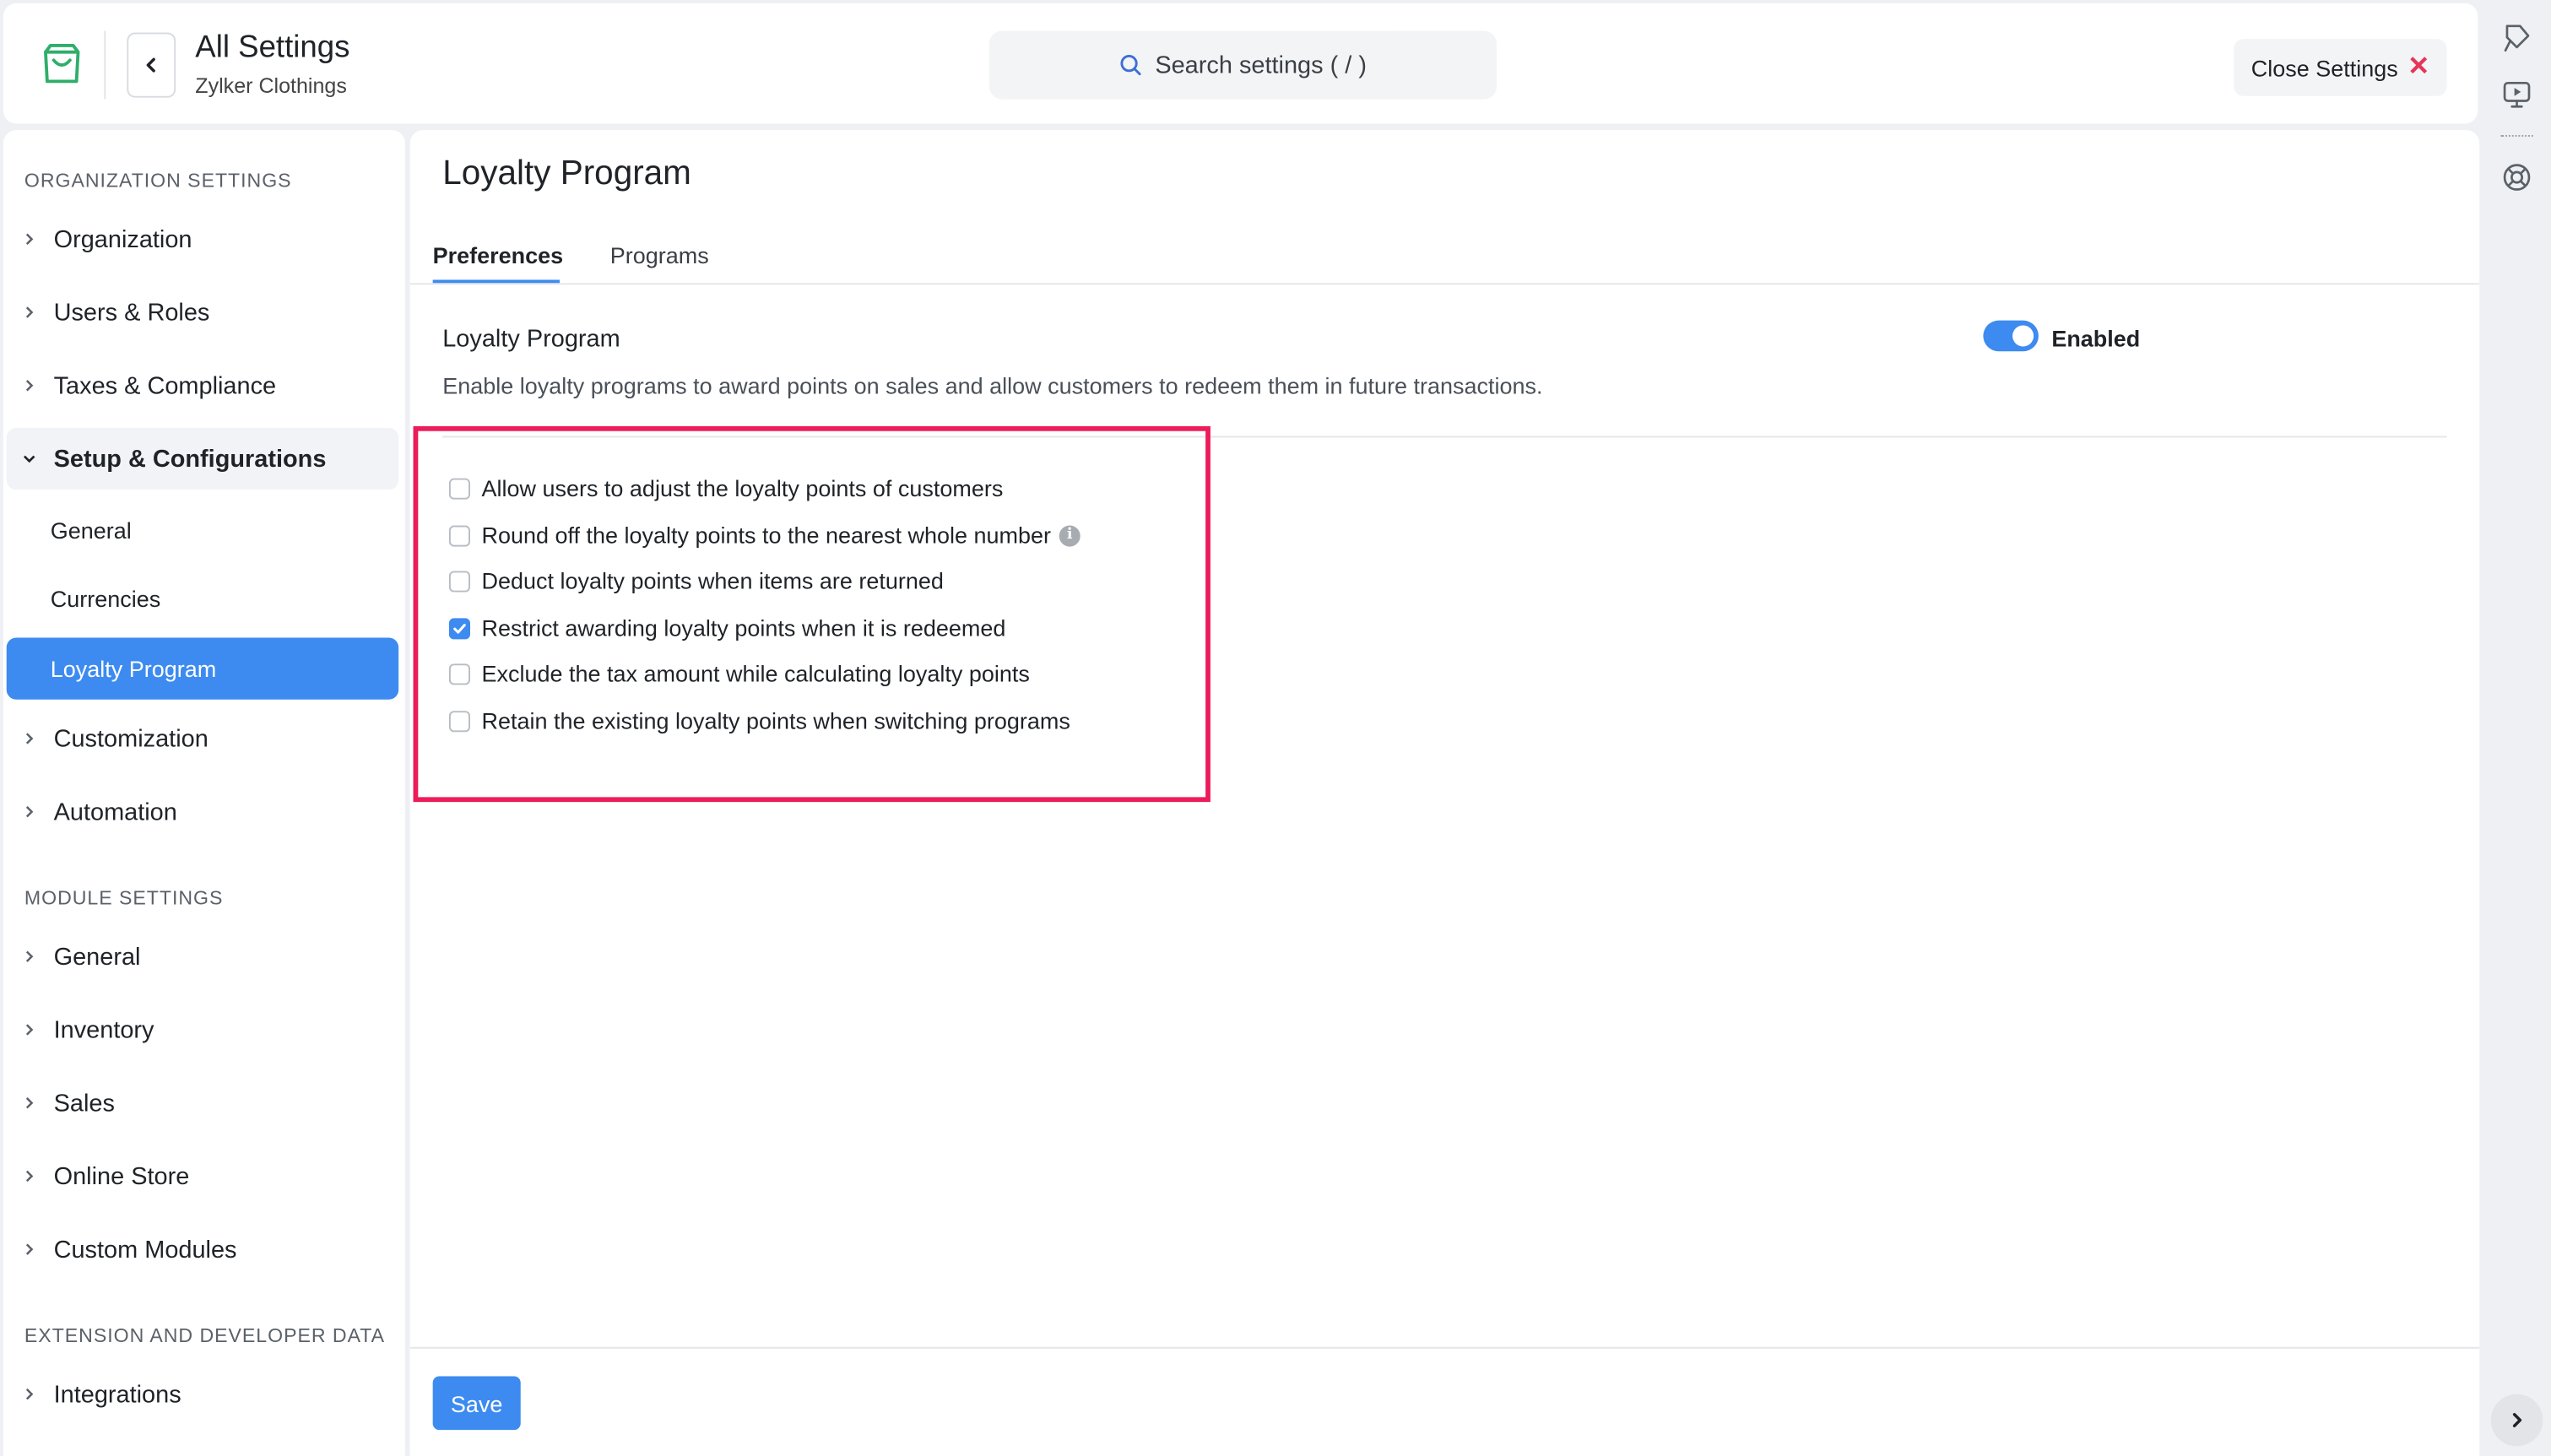 The image size is (2551, 1456). Describe the element at coordinates (190, 459) in the screenshot. I see `sidebar-item-label: Setup & Configurations` at that location.